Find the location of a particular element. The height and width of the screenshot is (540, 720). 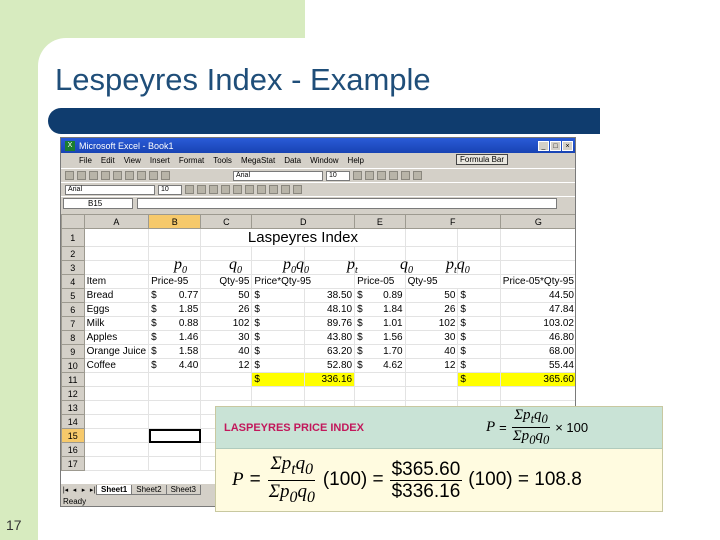

item-cell: Bread is located at coordinates (117, 295).